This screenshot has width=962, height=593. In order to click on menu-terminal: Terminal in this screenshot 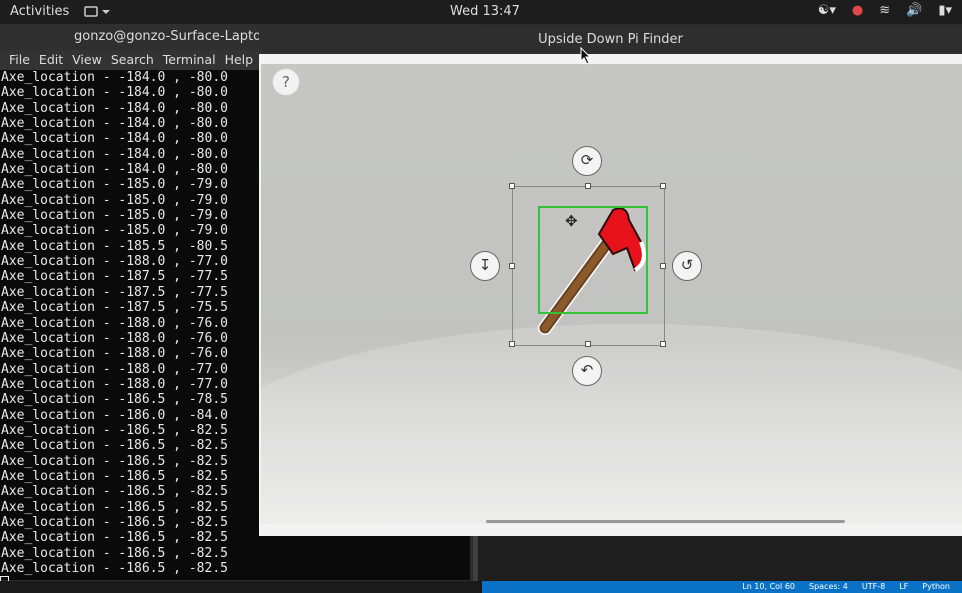, I will do `click(185, 60)`.